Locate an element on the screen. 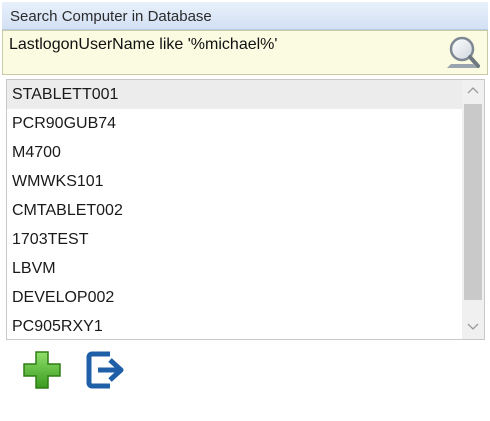 The width and height of the screenshot is (490, 421). chevron-down-icon is located at coordinates (473, 326).